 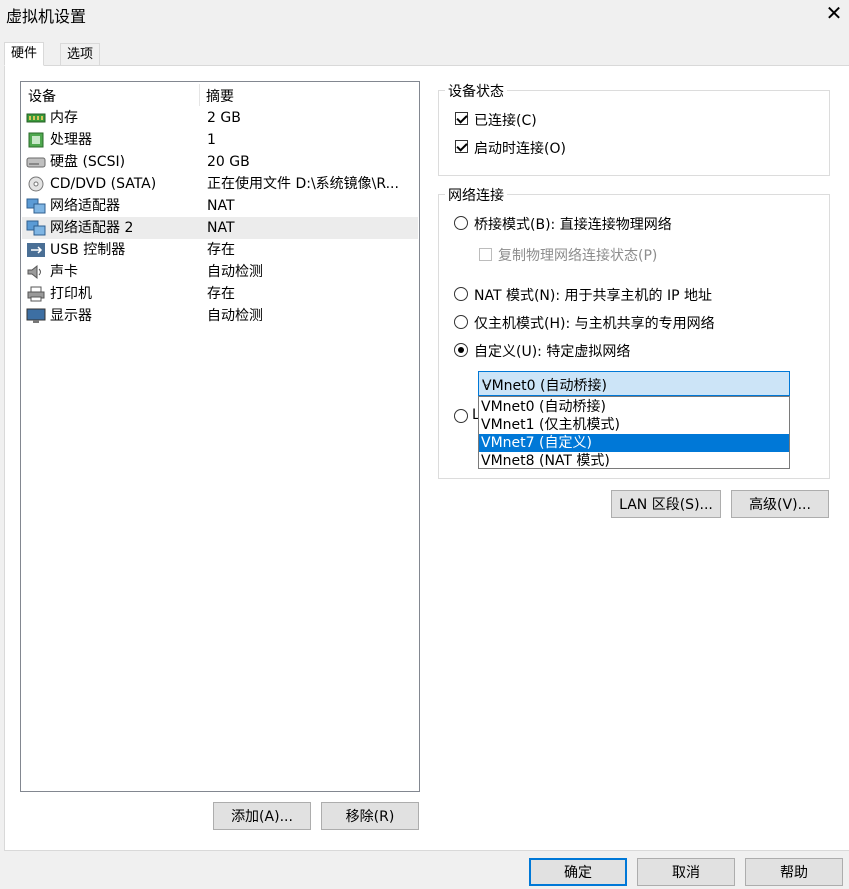 I want to click on device-row-processor: 处理器 1, so click(x=220, y=140).